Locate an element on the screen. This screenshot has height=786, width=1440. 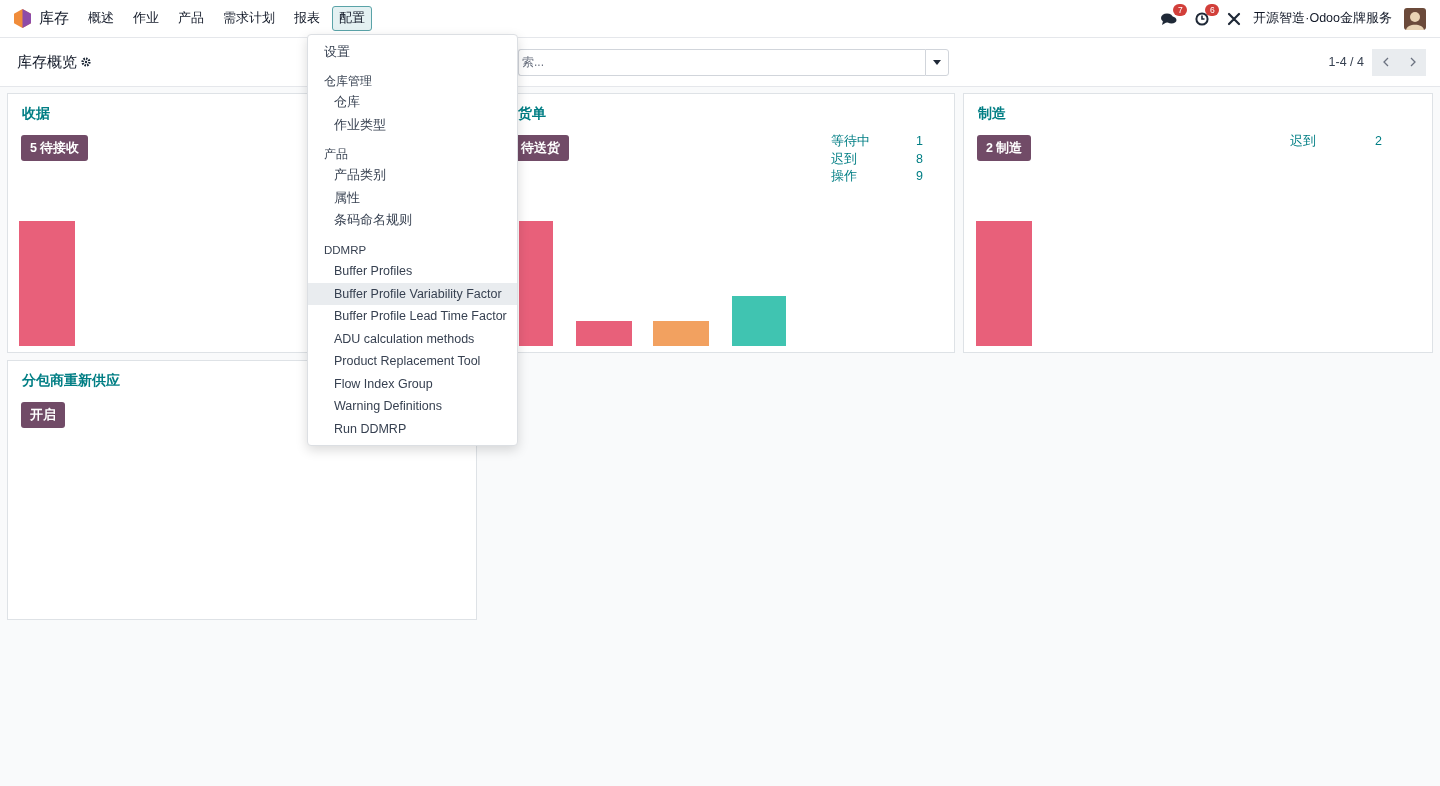
chevron-right-icon is located at coordinates (1412, 62).